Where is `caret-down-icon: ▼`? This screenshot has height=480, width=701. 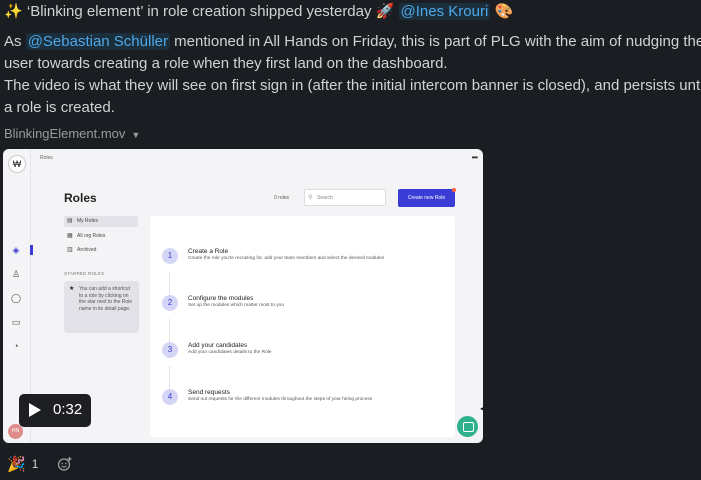
caret-down-icon: ▼ is located at coordinates (135, 135).